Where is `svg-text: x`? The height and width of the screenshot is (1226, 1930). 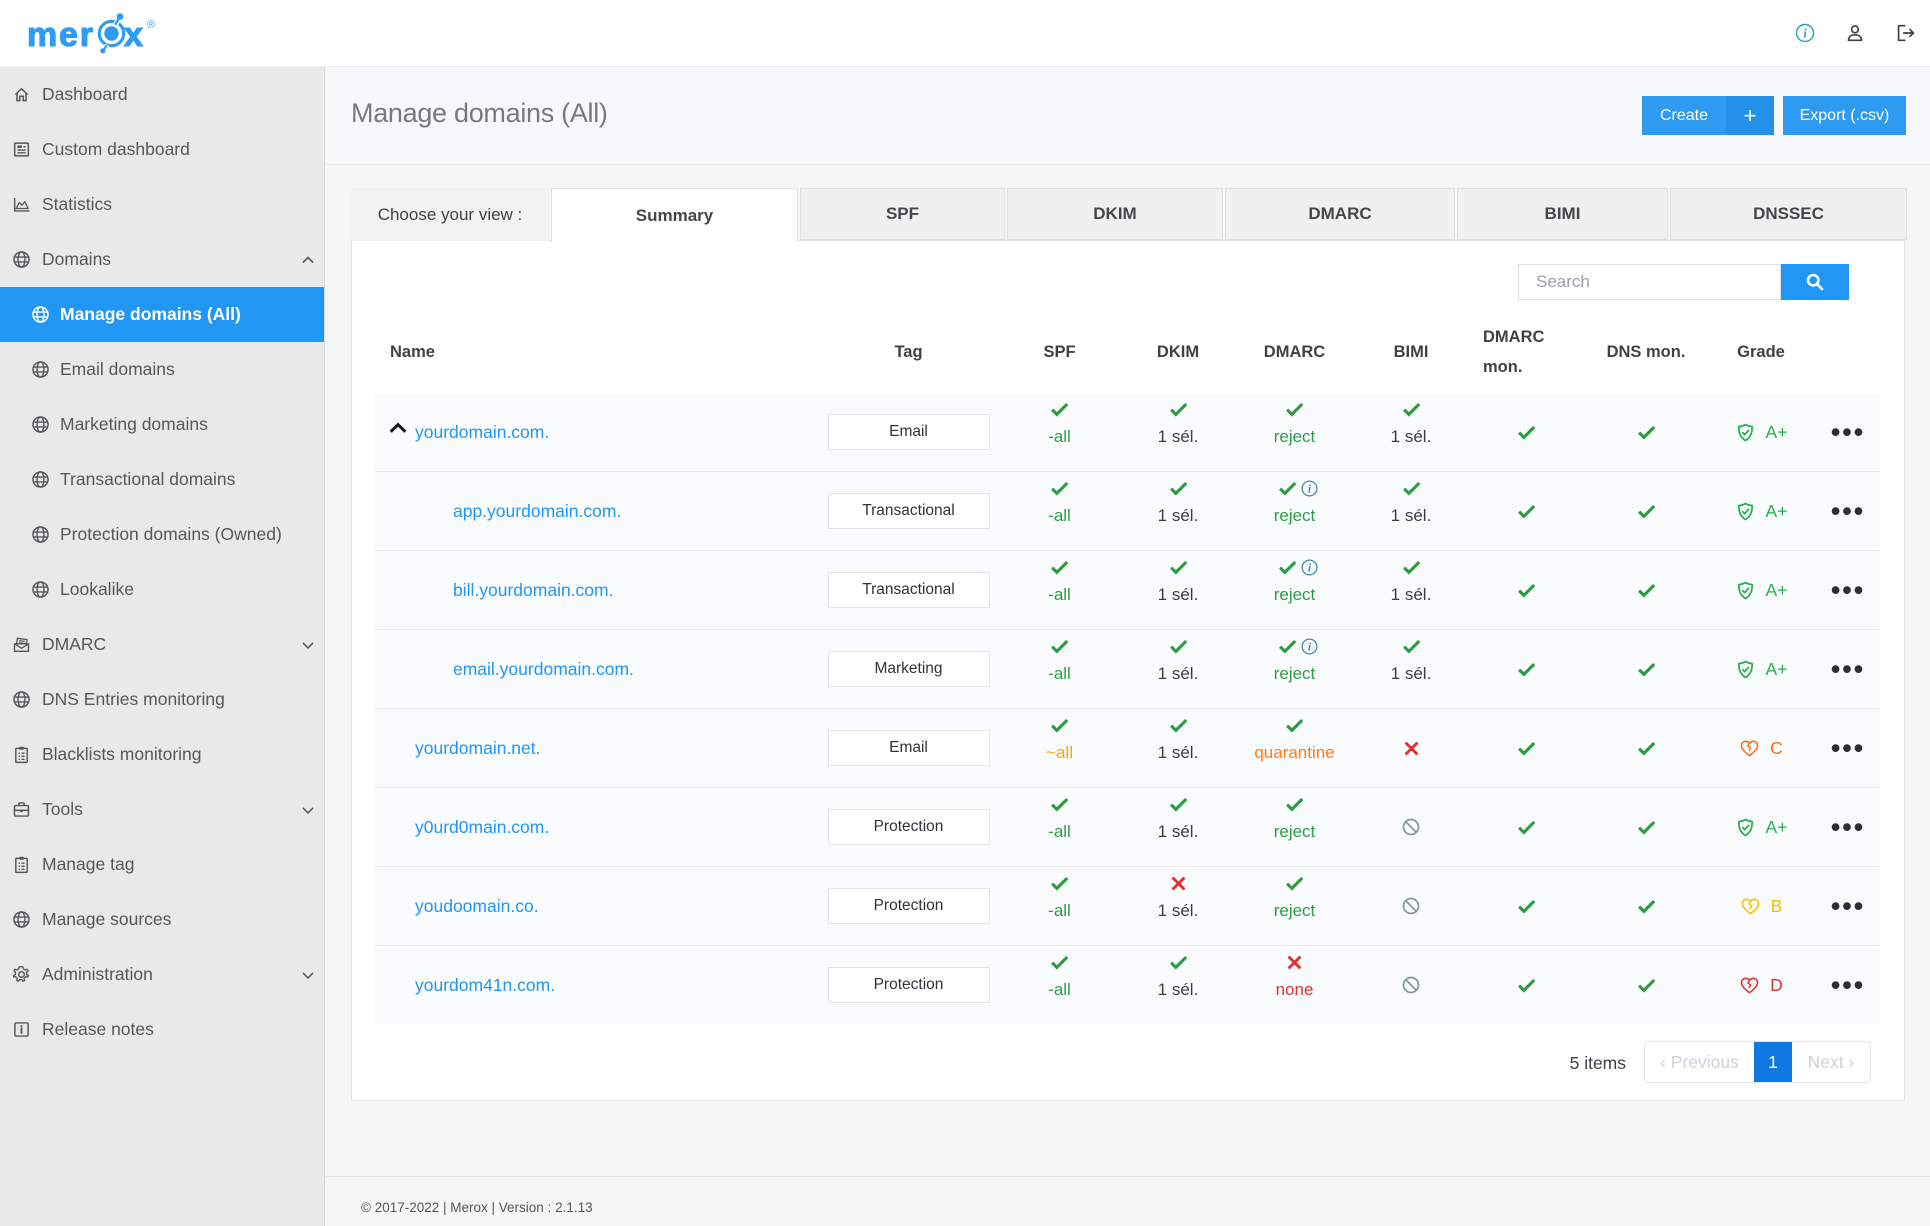 svg-text: x is located at coordinates (133, 35).